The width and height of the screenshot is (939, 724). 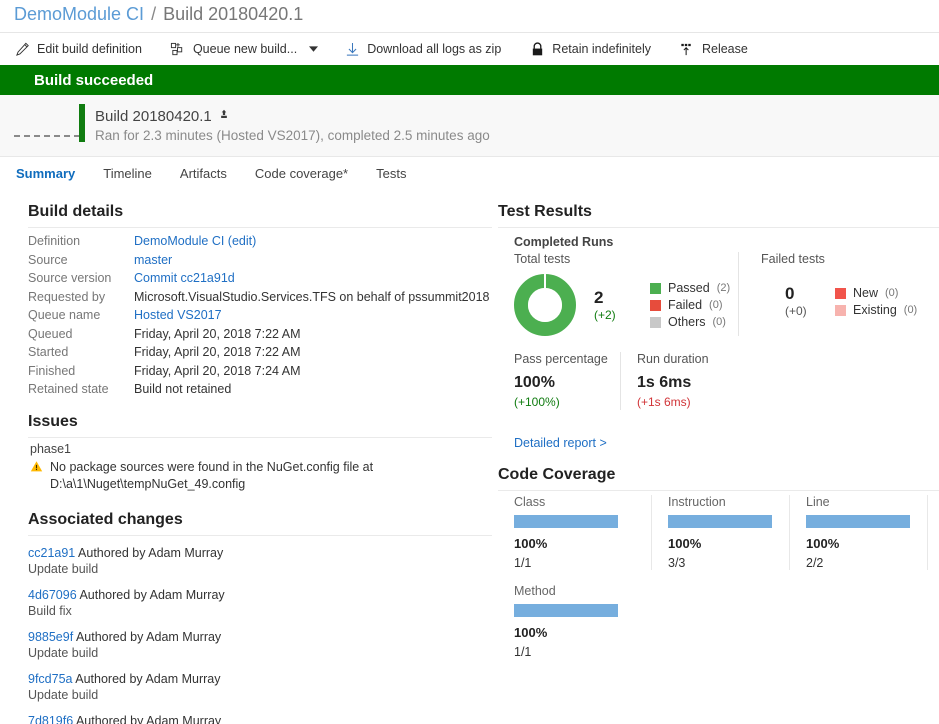 What do you see at coordinates (655, 305) in the screenshot?
I see `failed-swatch-icon` at bounding box center [655, 305].